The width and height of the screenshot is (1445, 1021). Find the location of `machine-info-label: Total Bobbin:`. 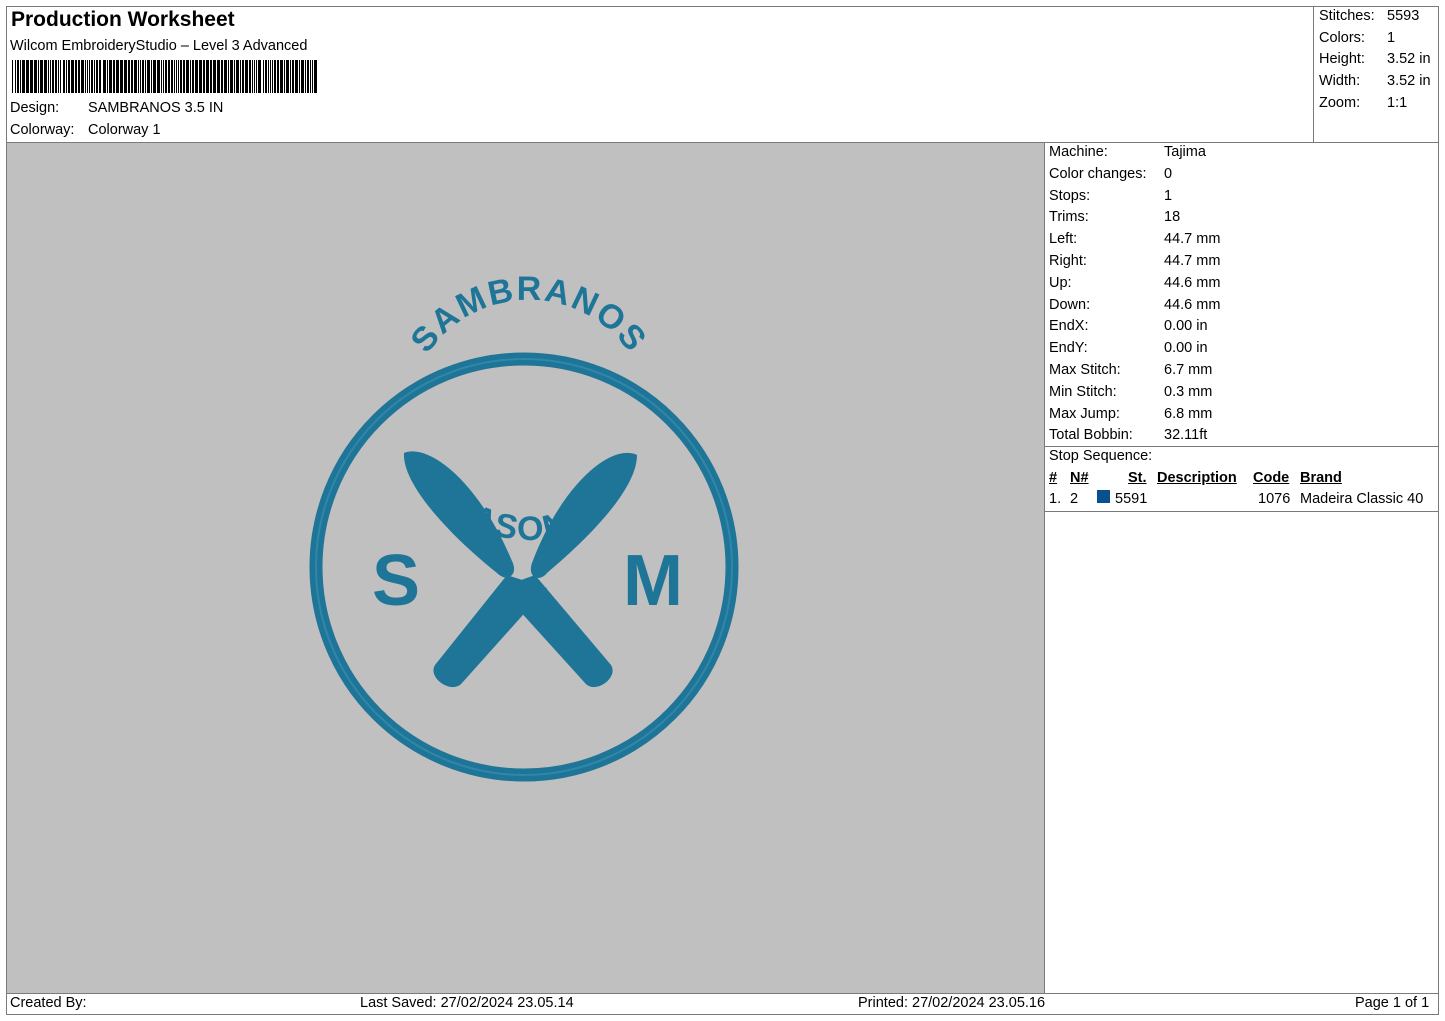

machine-info-label: Total Bobbin: is located at coordinates (1091, 435).